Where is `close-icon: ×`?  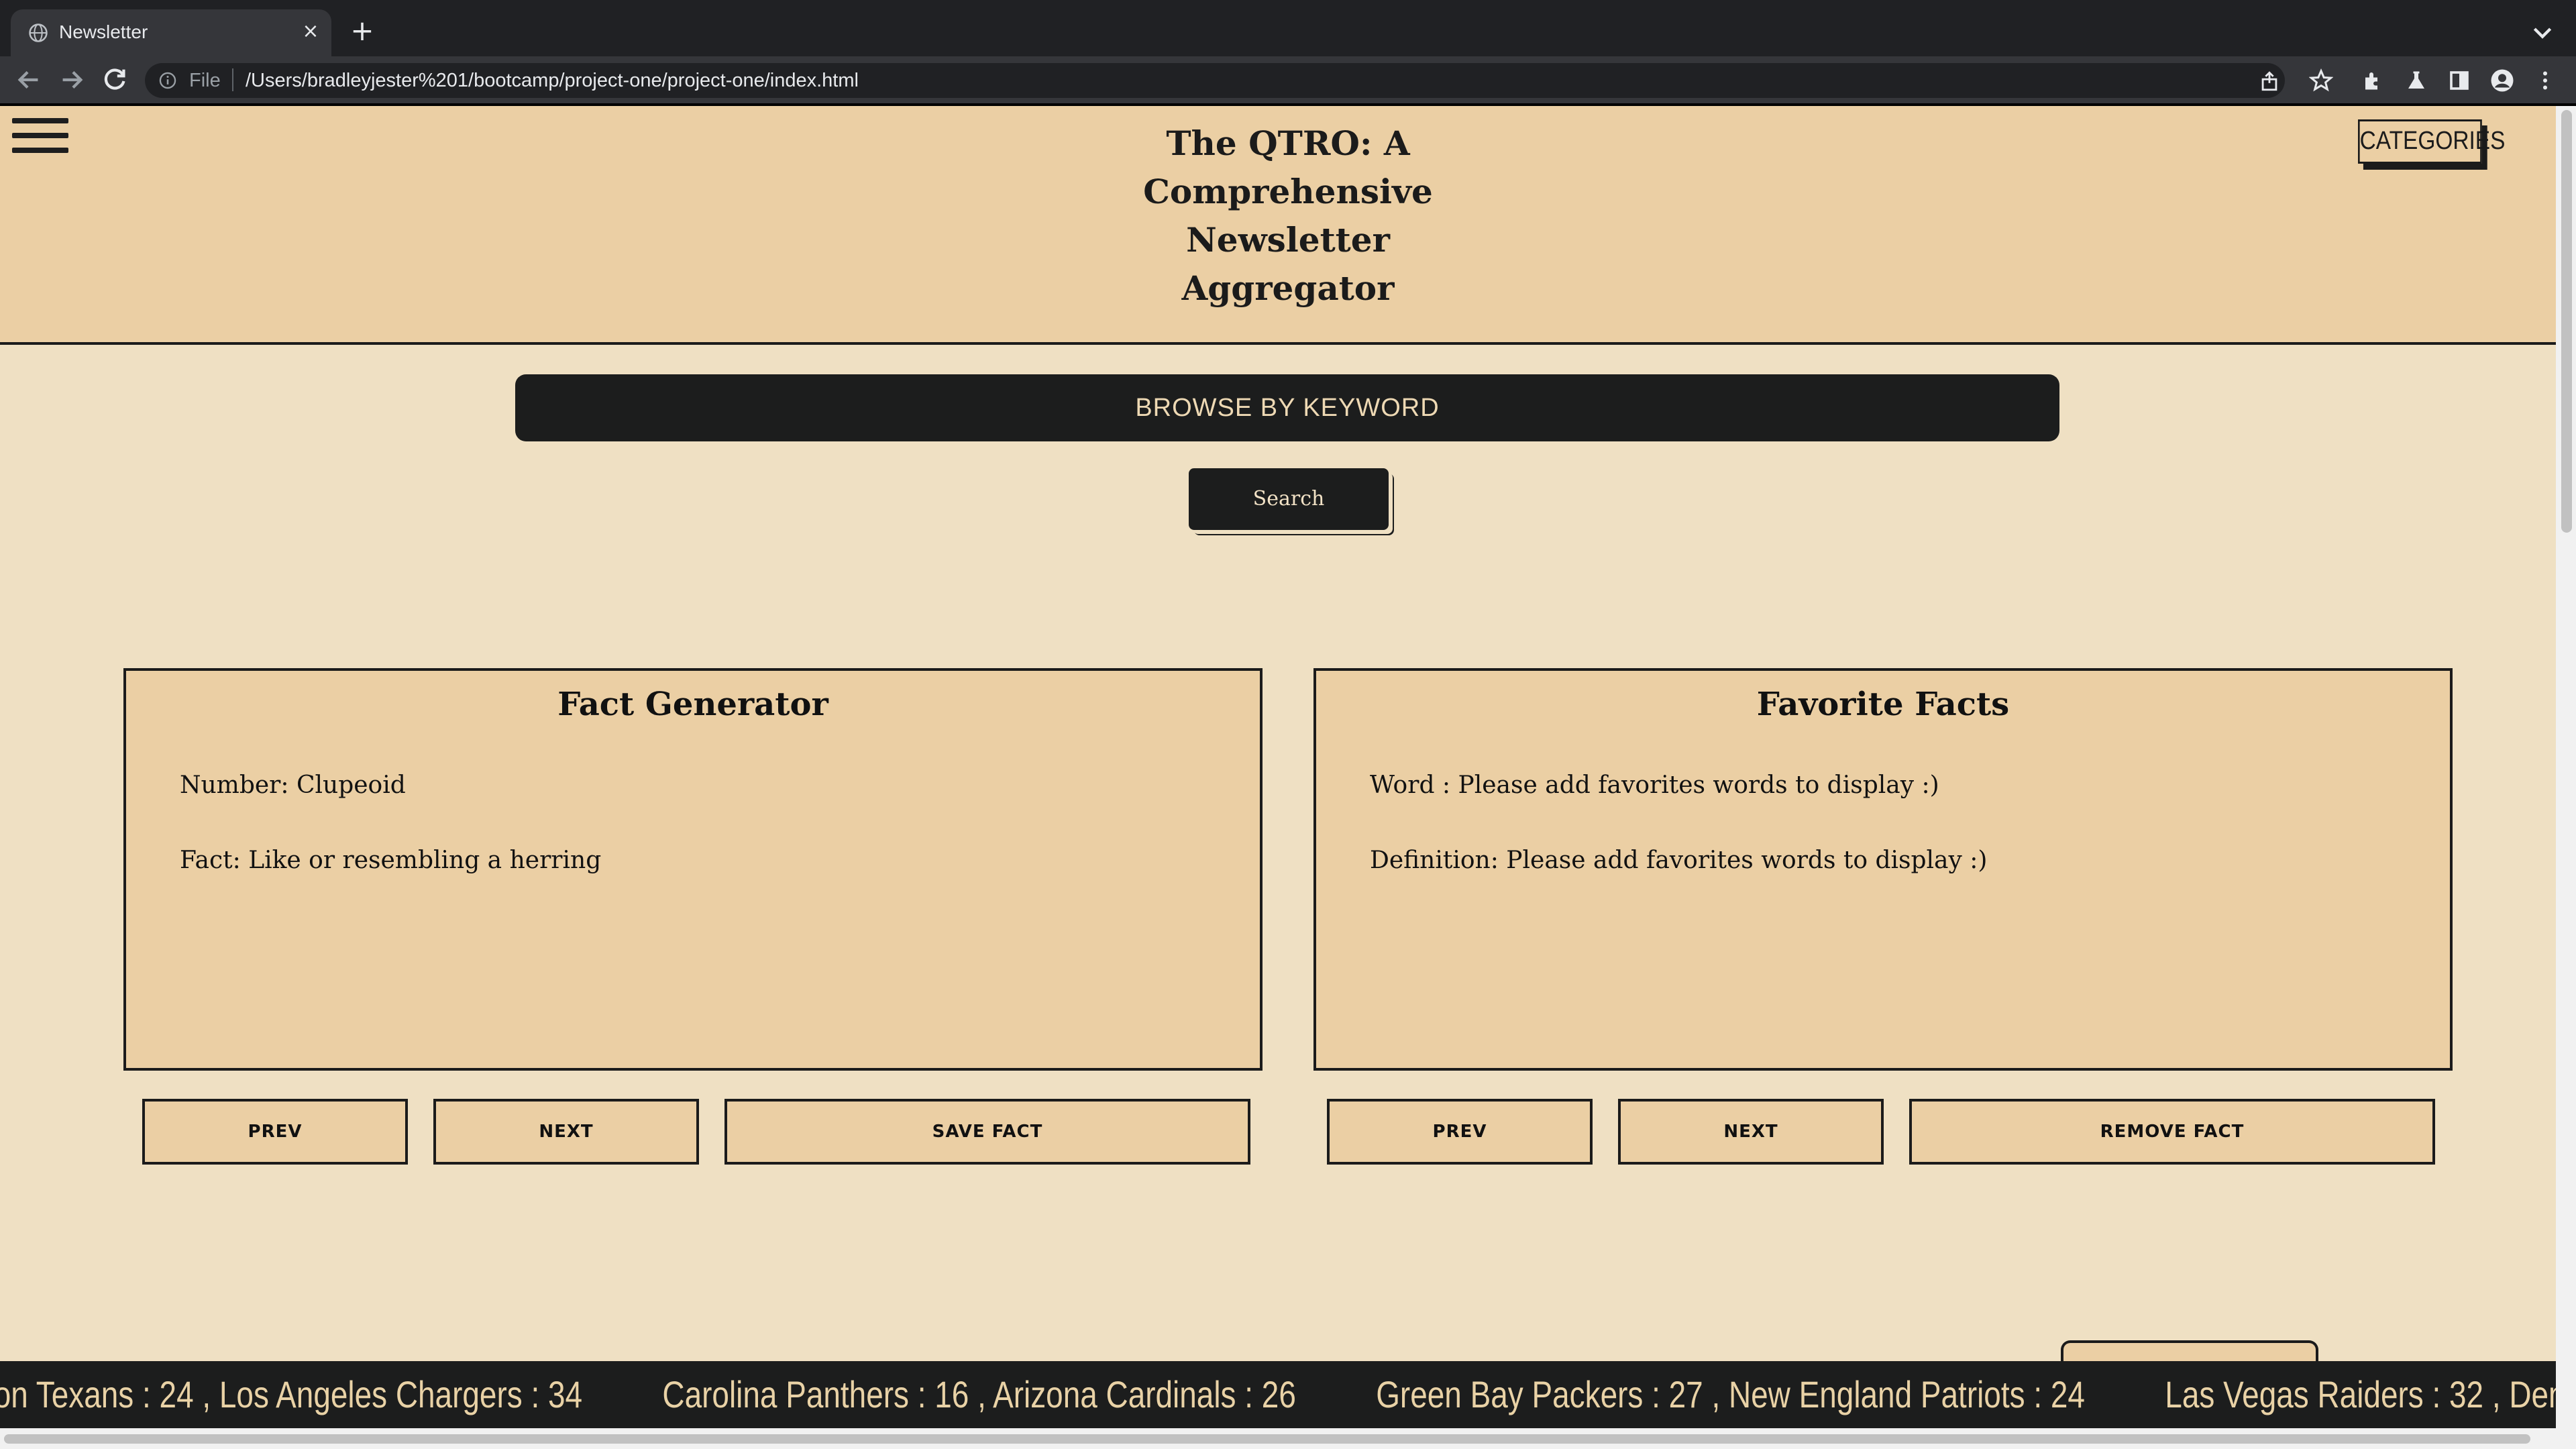 close-icon: × is located at coordinates (310, 31).